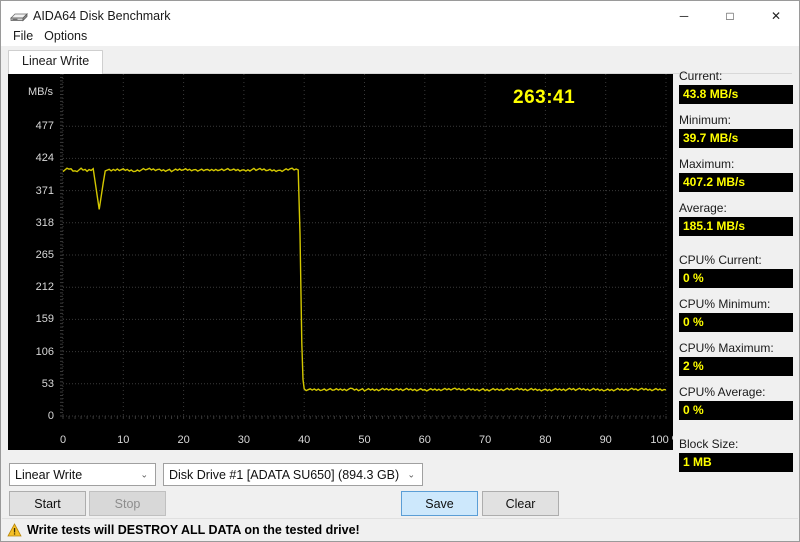 The height and width of the screenshot is (542, 800). What do you see at coordinates (520, 503) in the screenshot?
I see `clear-button: Clear` at bounding box center [520, 503].